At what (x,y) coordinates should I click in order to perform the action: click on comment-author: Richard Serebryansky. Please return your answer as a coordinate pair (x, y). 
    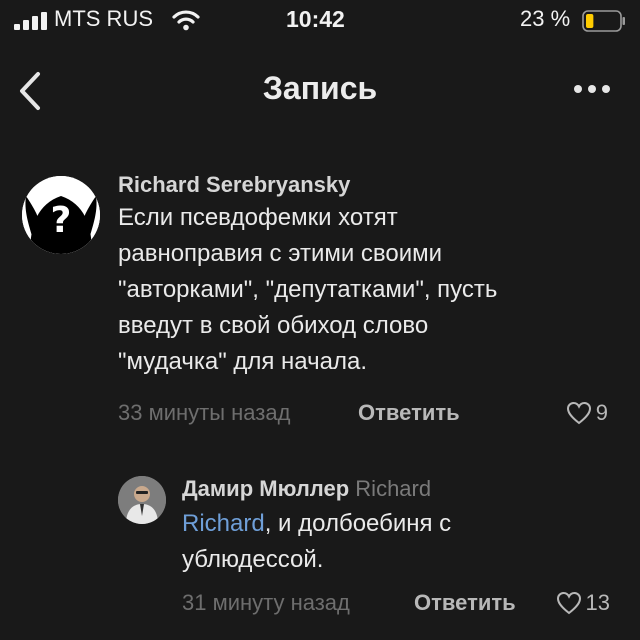
    Looking at the image, I should click on (368, 185).